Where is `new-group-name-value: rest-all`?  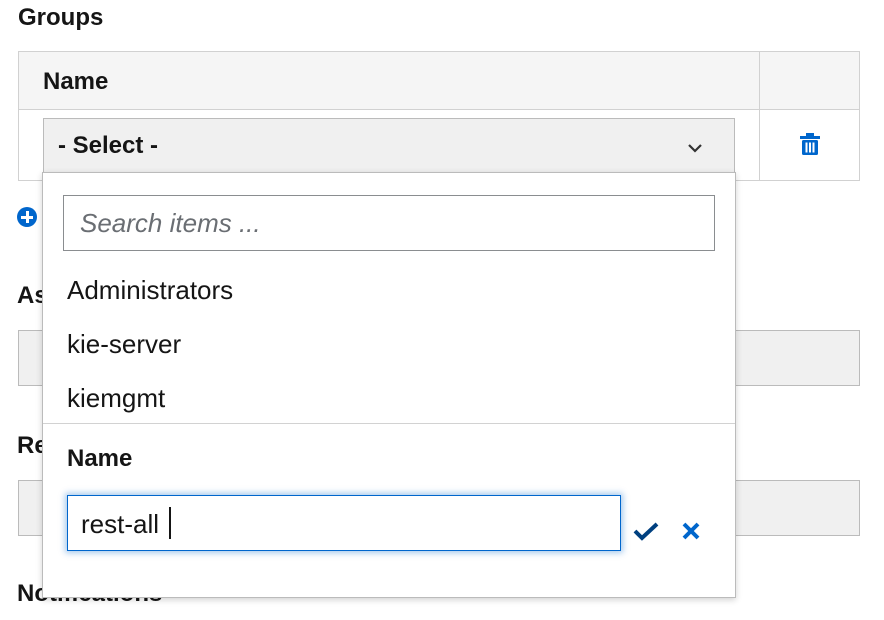
new-group-name-value: rest-all is located at coordinates (120, 524).